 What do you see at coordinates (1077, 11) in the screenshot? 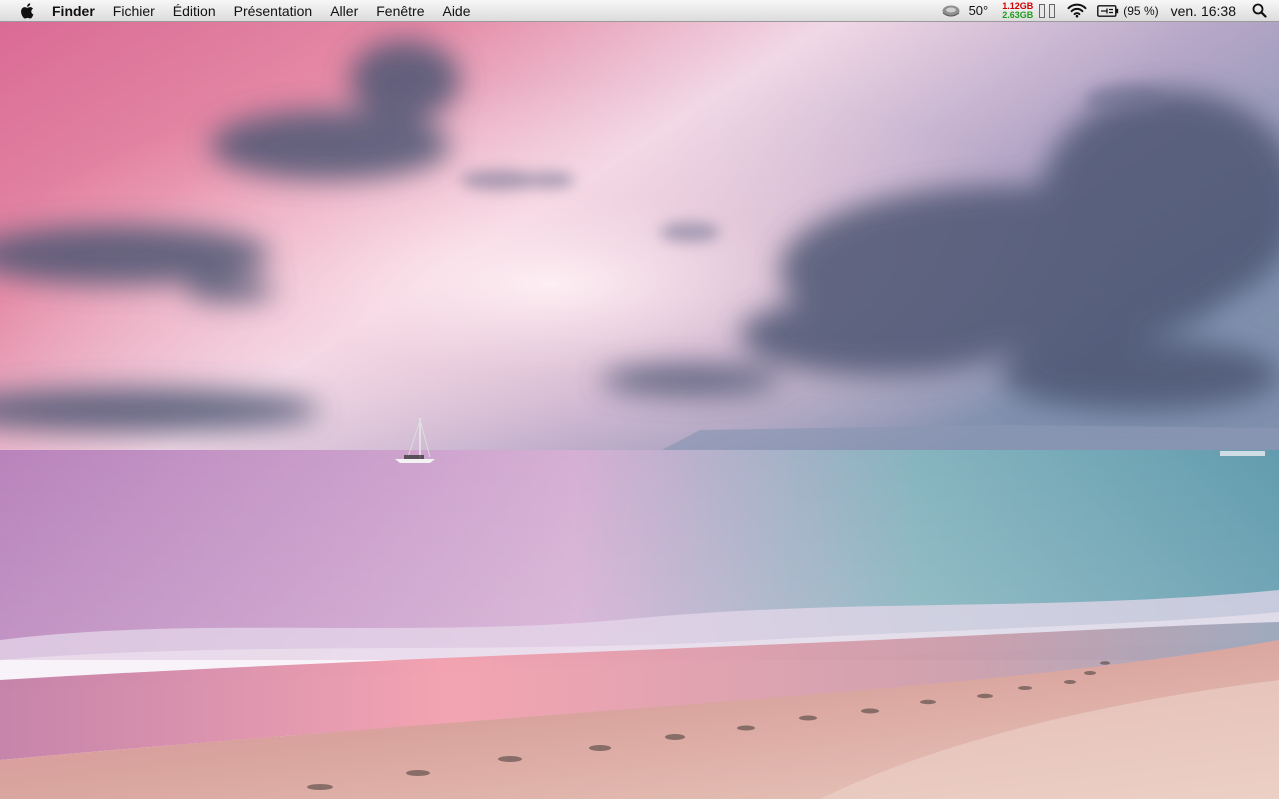
I see `wifi-icon` at bounding box center [1077, 11].